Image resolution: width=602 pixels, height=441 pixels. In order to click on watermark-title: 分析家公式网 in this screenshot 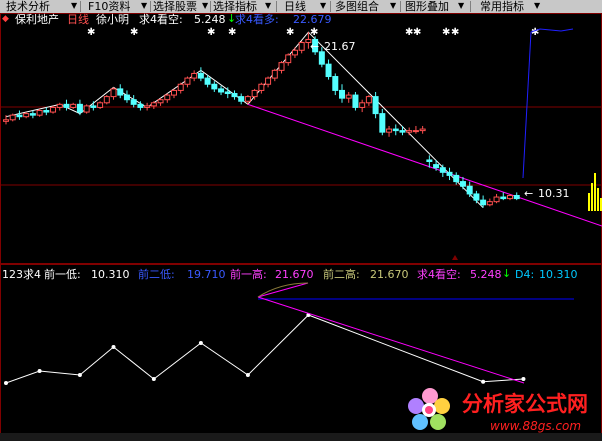, I will do `click(525, 404)`.